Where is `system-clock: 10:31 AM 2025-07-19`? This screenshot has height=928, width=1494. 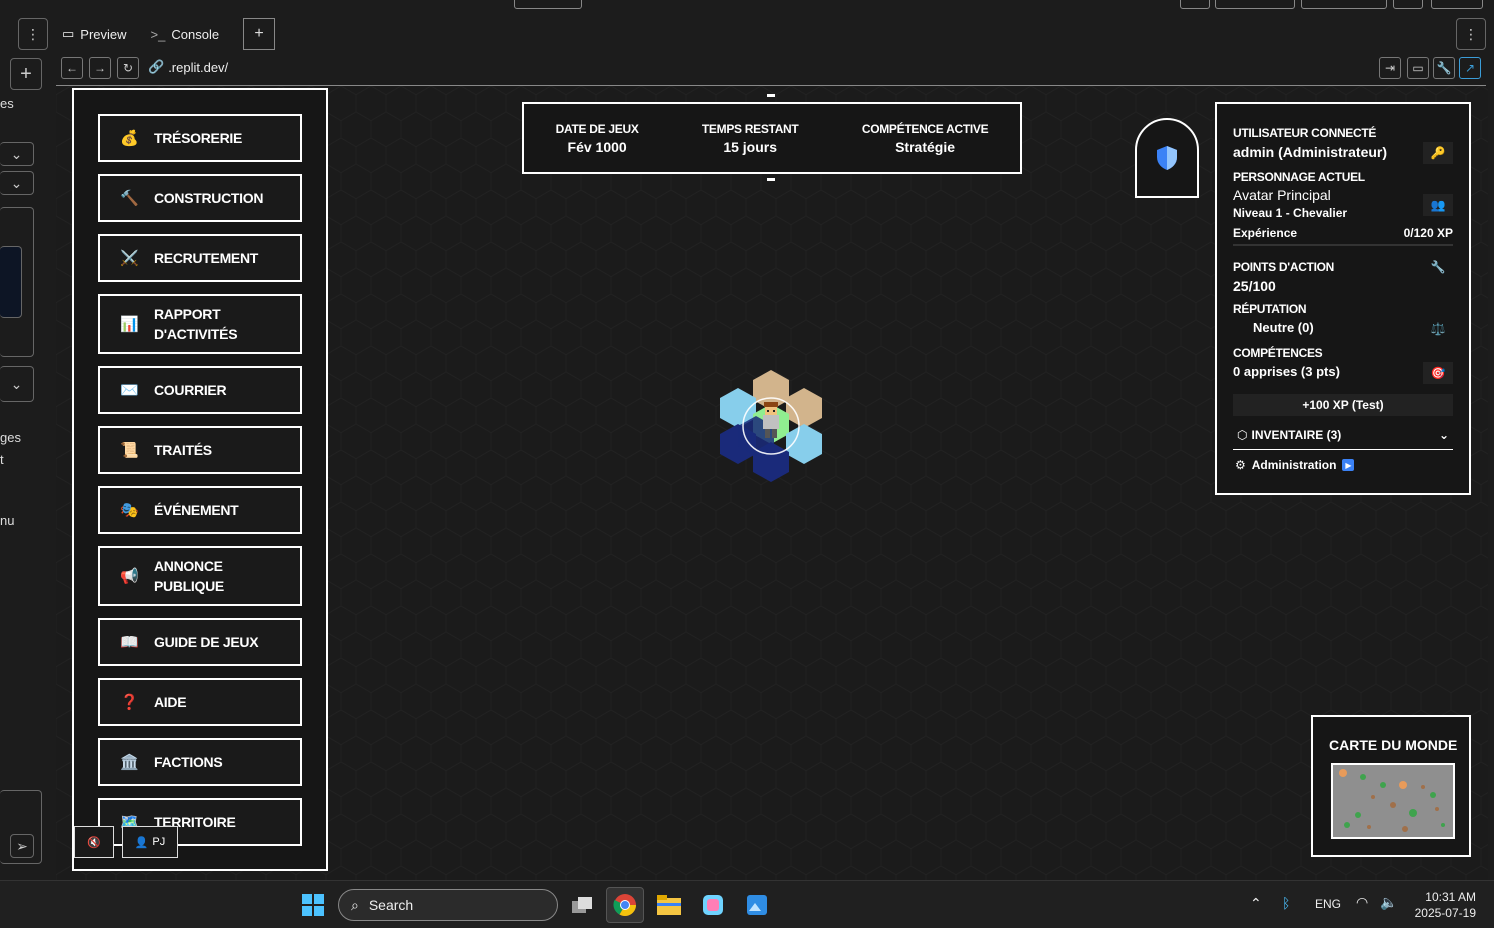
system-clock: 10:31 AM 2025-07-19 is located at coordinates (1445, 905).